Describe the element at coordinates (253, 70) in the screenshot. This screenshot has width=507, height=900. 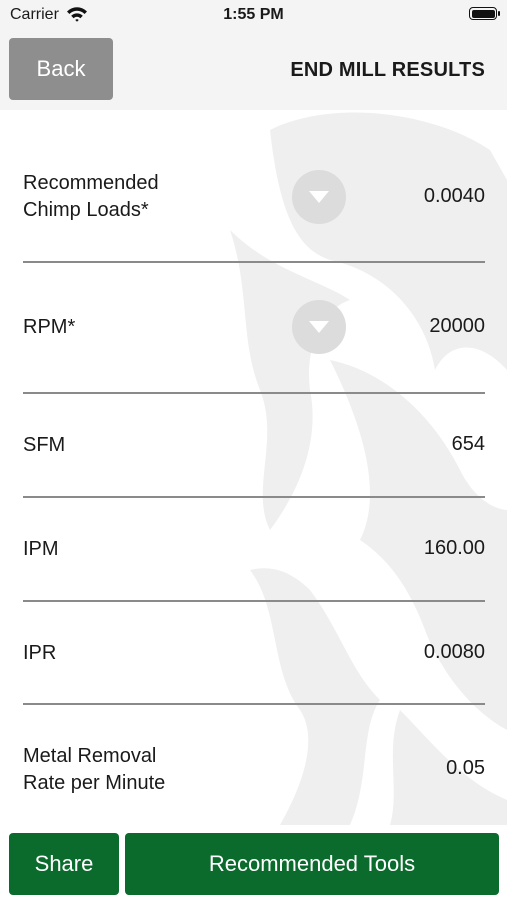
I see `navigation-bar: Back END MILL RESULTS` at that location.